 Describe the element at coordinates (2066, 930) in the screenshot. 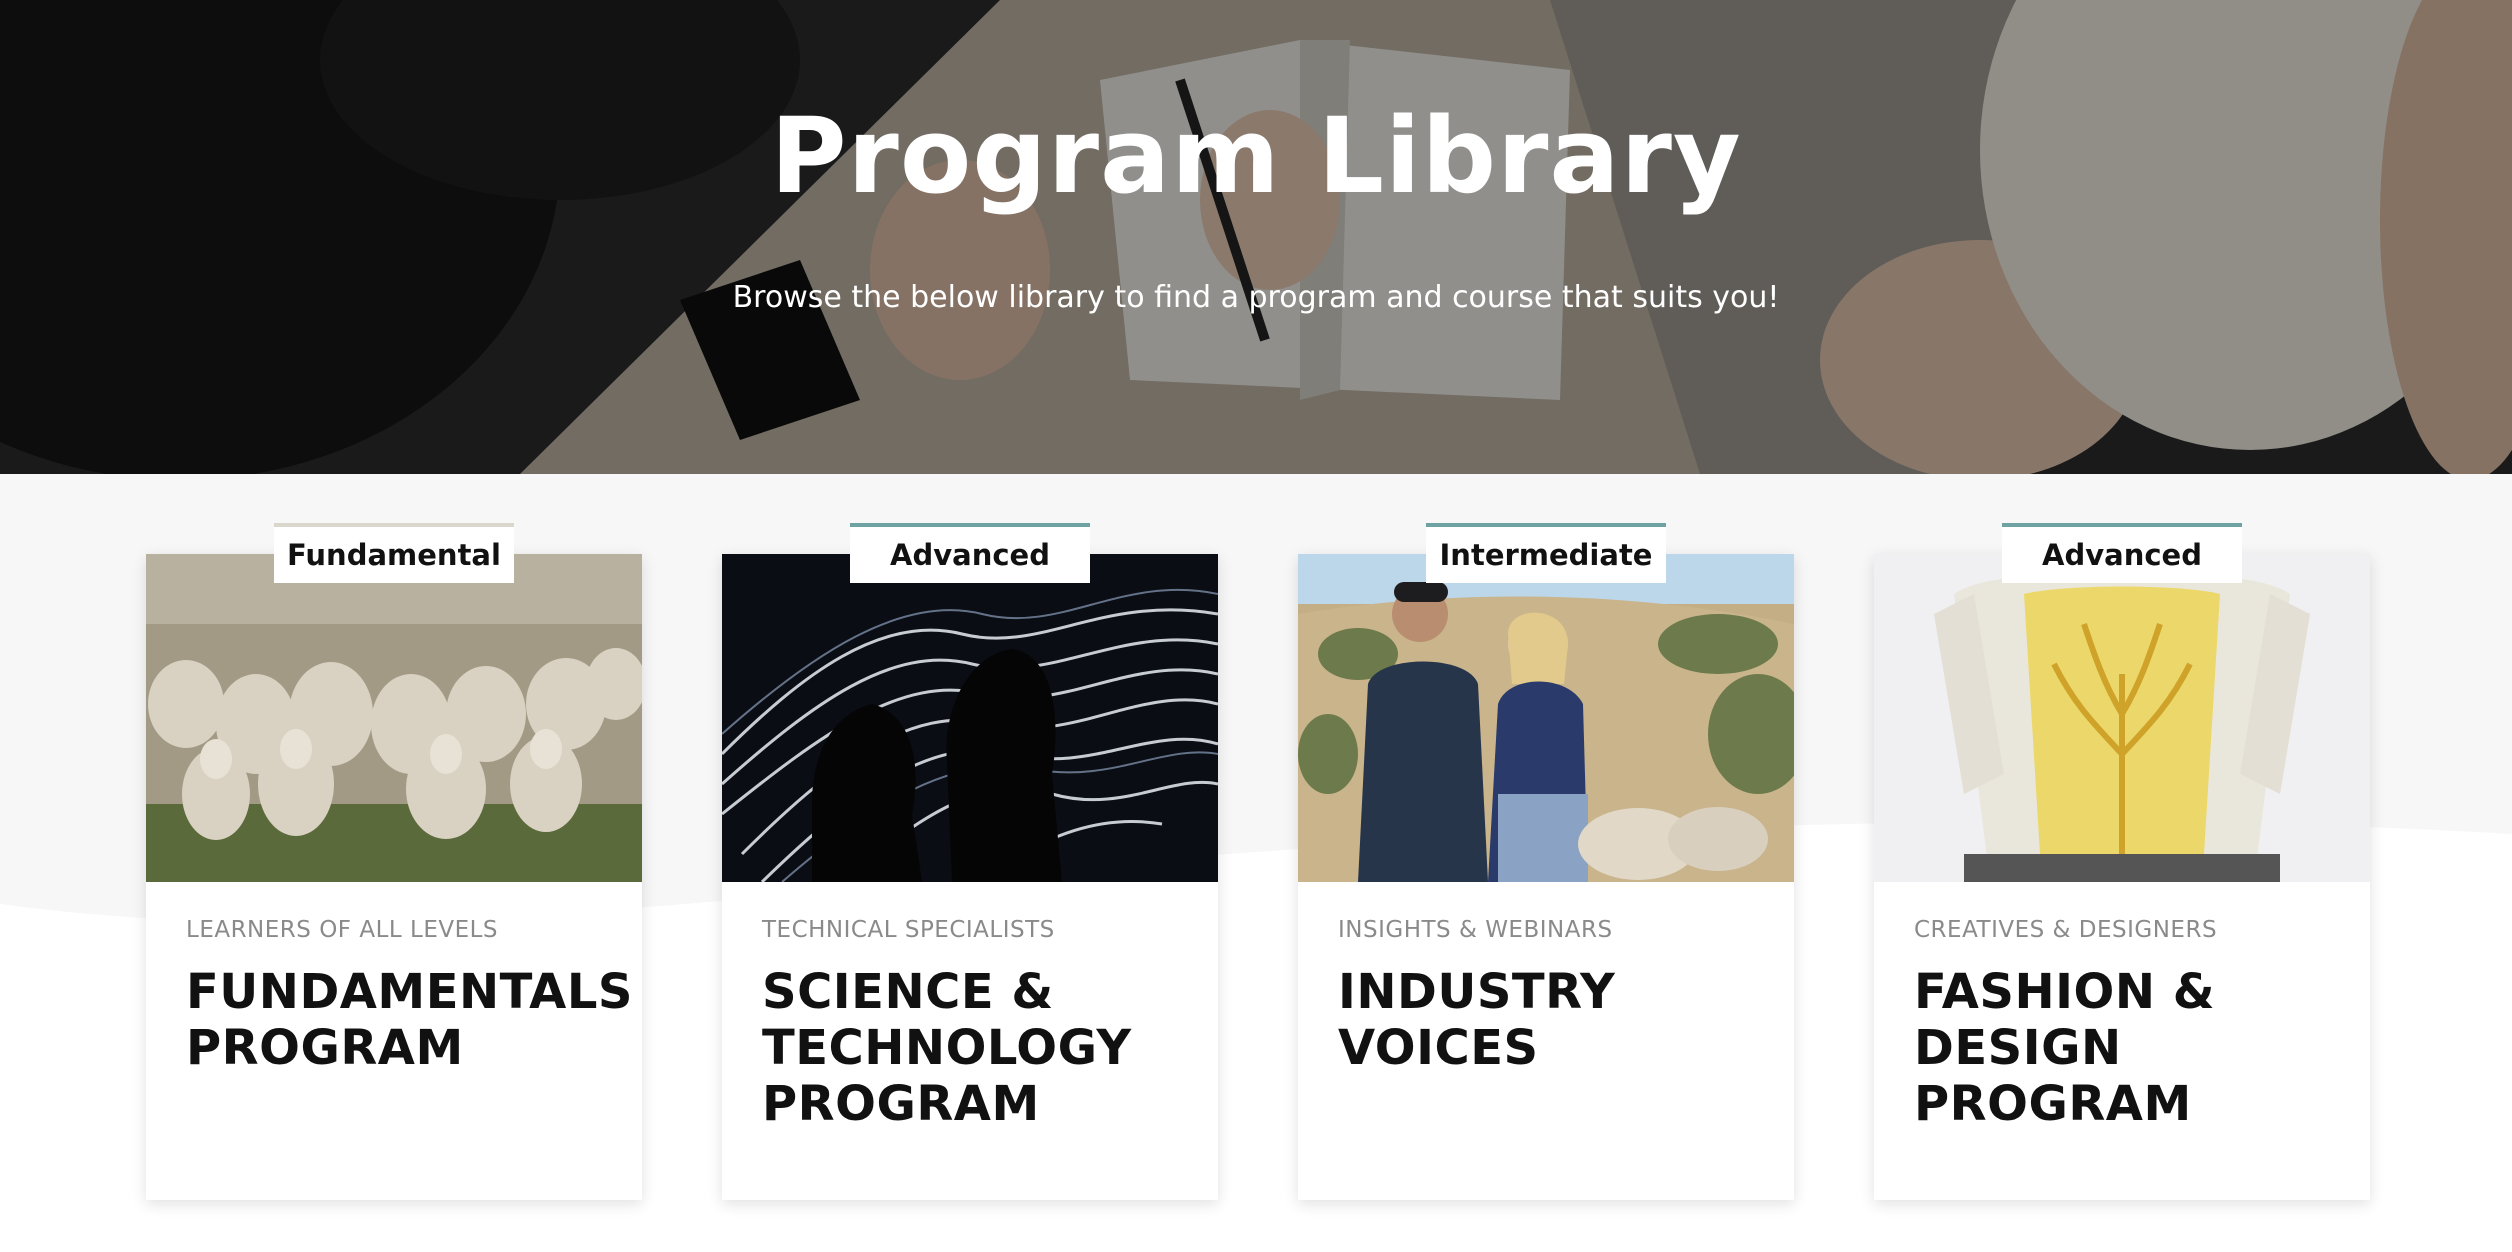

I see `card-category: CREATIVES & DESIGNERS` at that location.